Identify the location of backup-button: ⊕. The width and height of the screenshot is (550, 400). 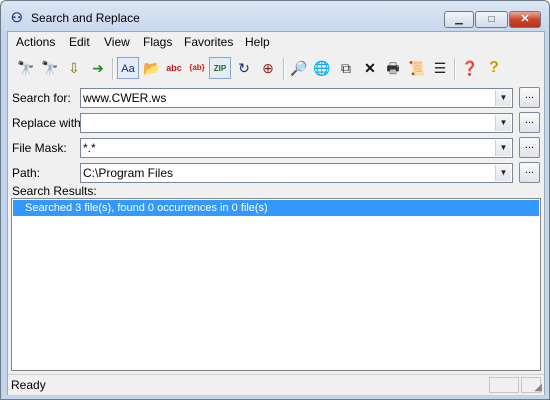
(268, 68).